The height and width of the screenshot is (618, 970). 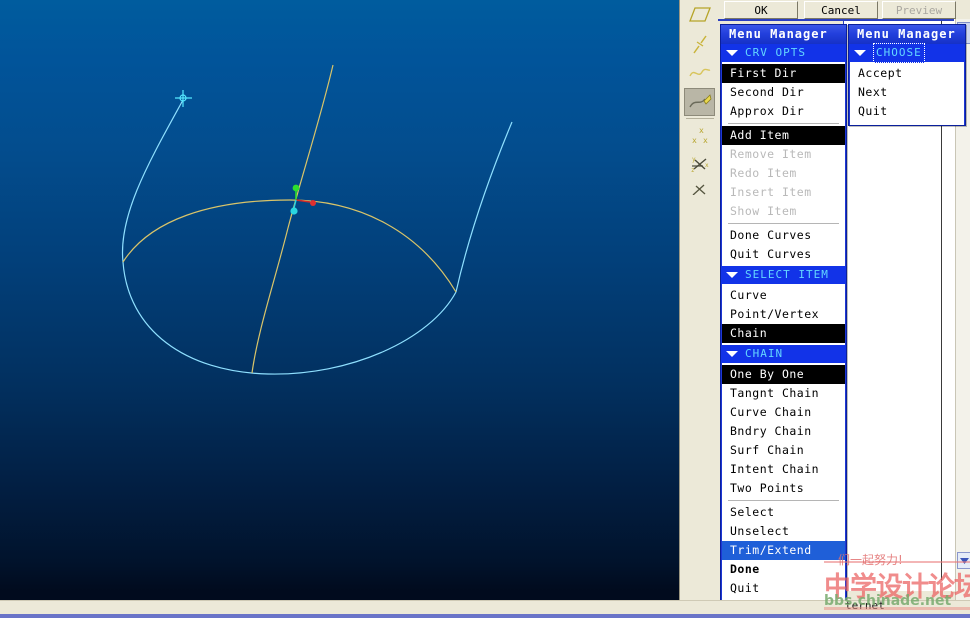 I want to click on datum-point-icon: x x x, so click(x=699, y=135).